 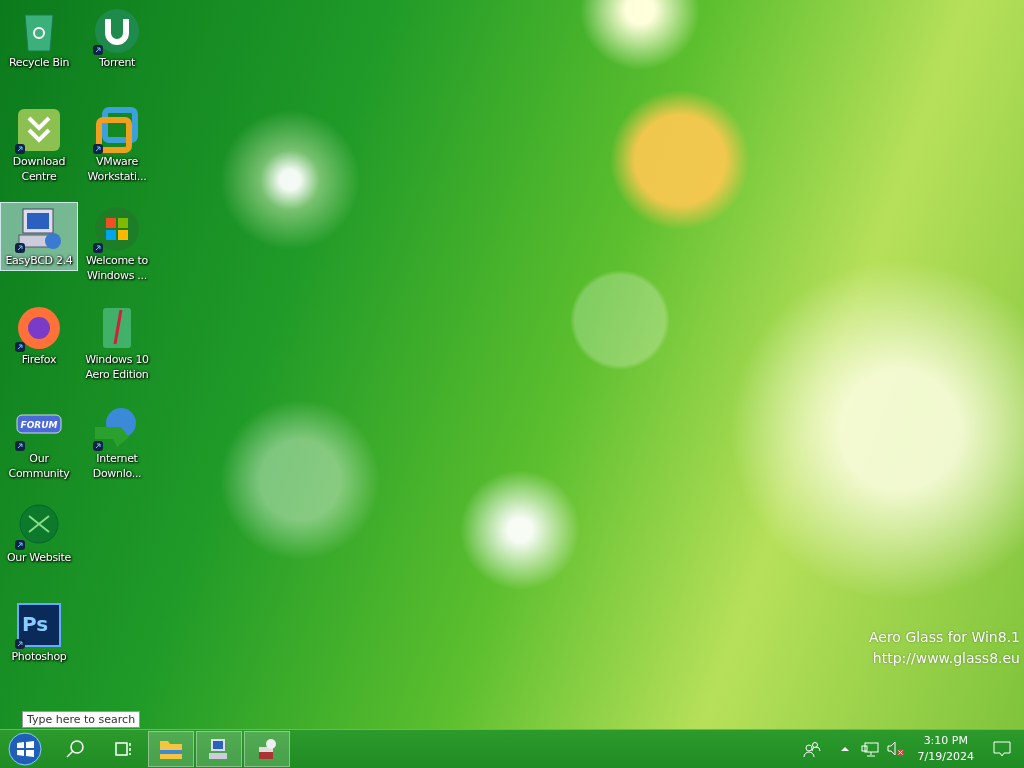 What do you see at coordinates (811, 749) in the screenshot?
I see `people-icon` at bounding box center [811, 749].